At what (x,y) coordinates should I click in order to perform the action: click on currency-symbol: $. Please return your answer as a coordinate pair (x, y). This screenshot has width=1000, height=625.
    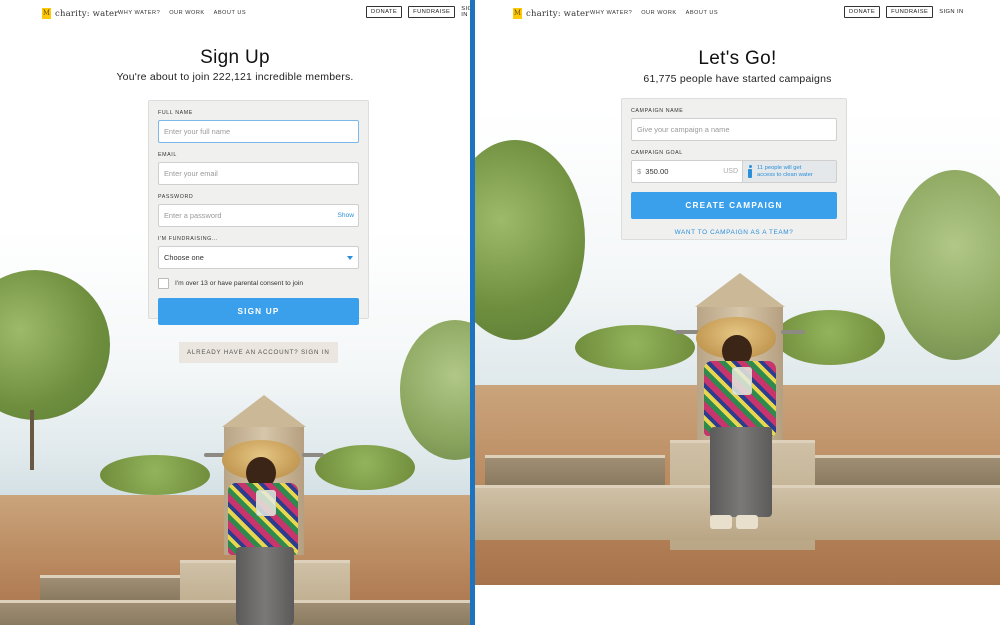
    Looking at the image, I should click on (639, 171).